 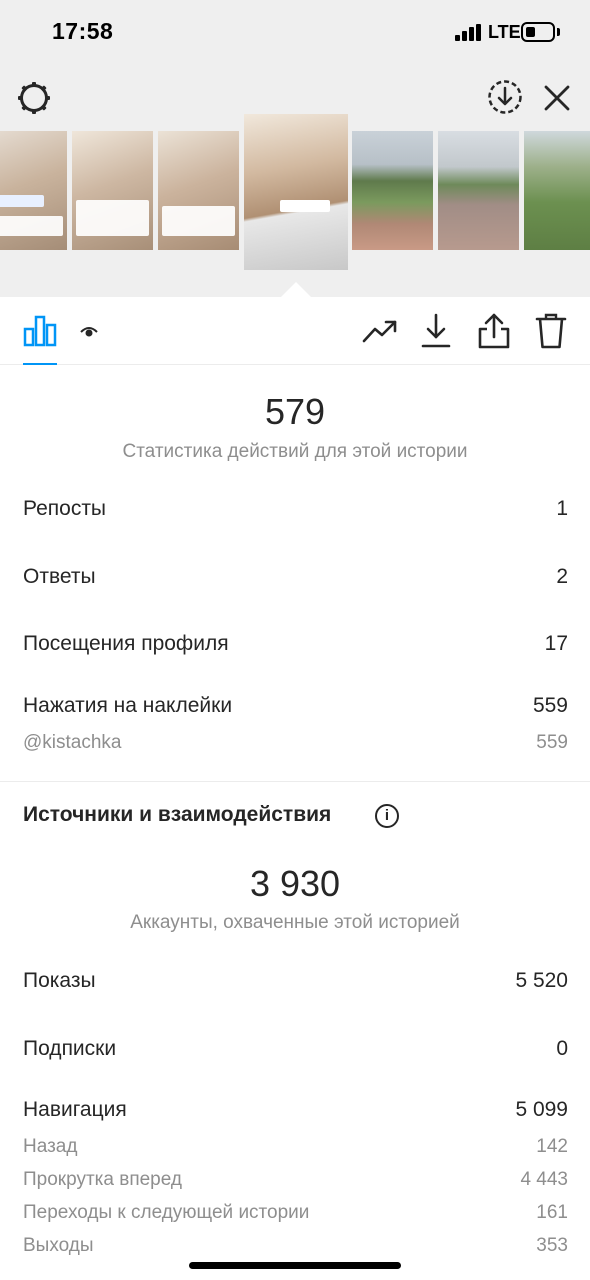 I want to click on nav-forward-label: Прокрутка вперед, so click(x=102, y=1179).